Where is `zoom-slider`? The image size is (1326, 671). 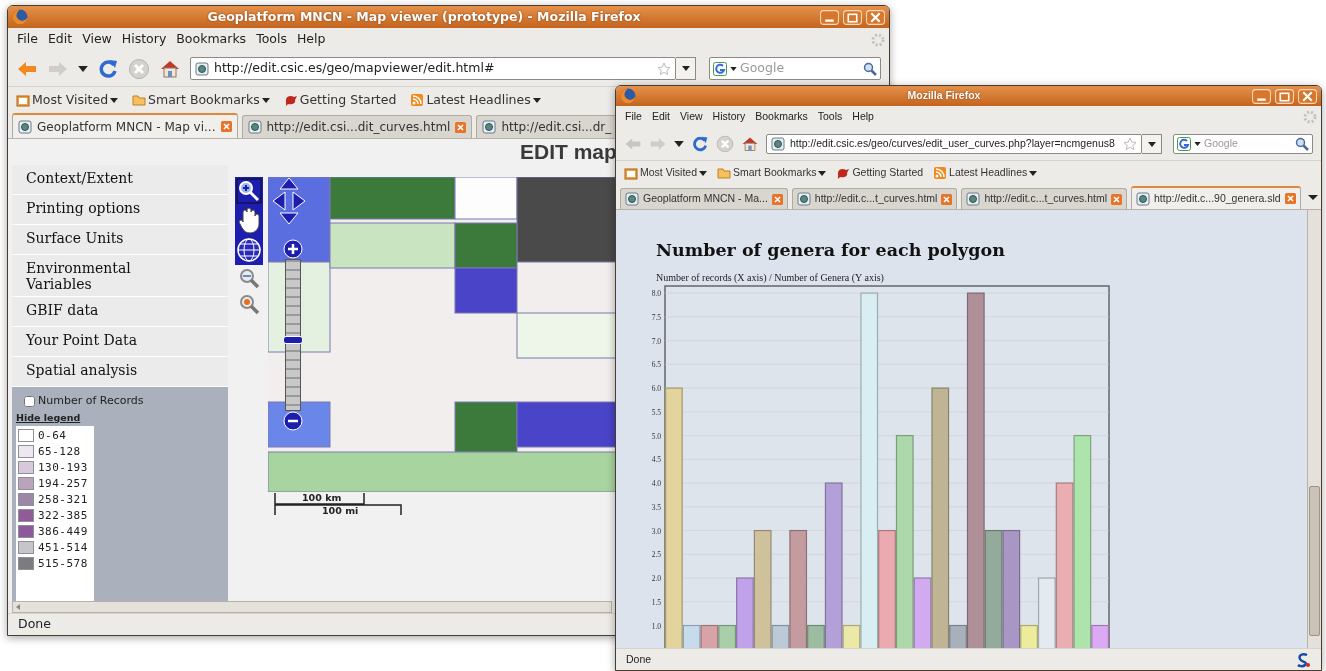
zoom-slider is located at coordinates (293, 335).